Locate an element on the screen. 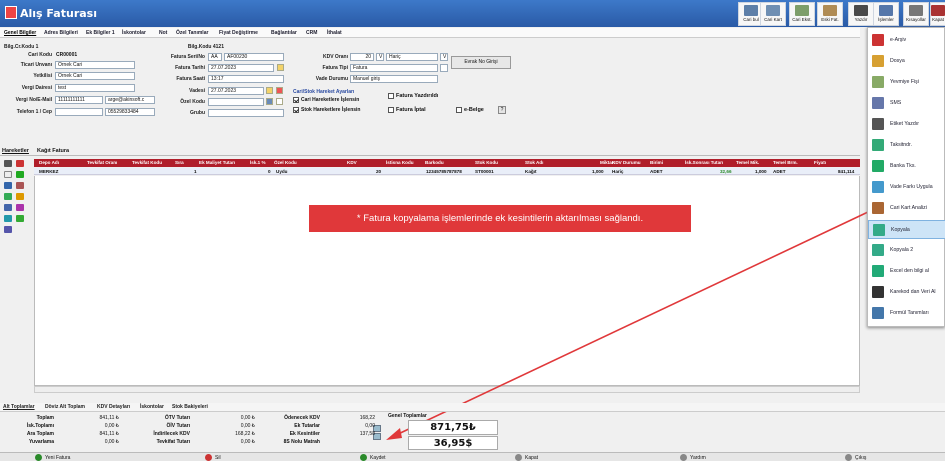  grid-header-13: KDV Durumu is located at coordinates (626, 162).